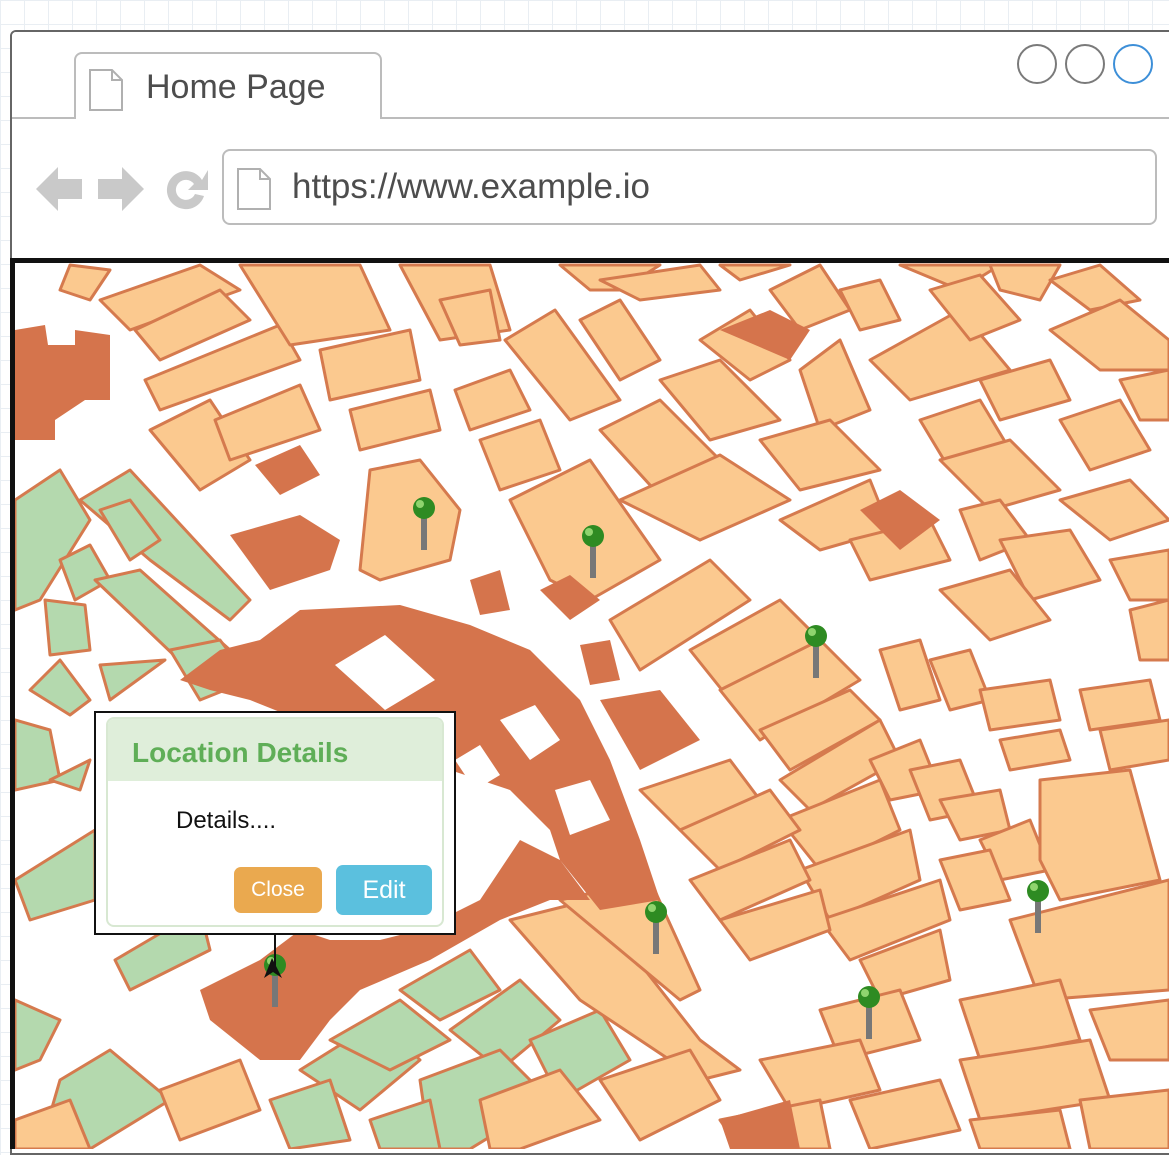  I want to click on window-controls, so click(1085, 64).